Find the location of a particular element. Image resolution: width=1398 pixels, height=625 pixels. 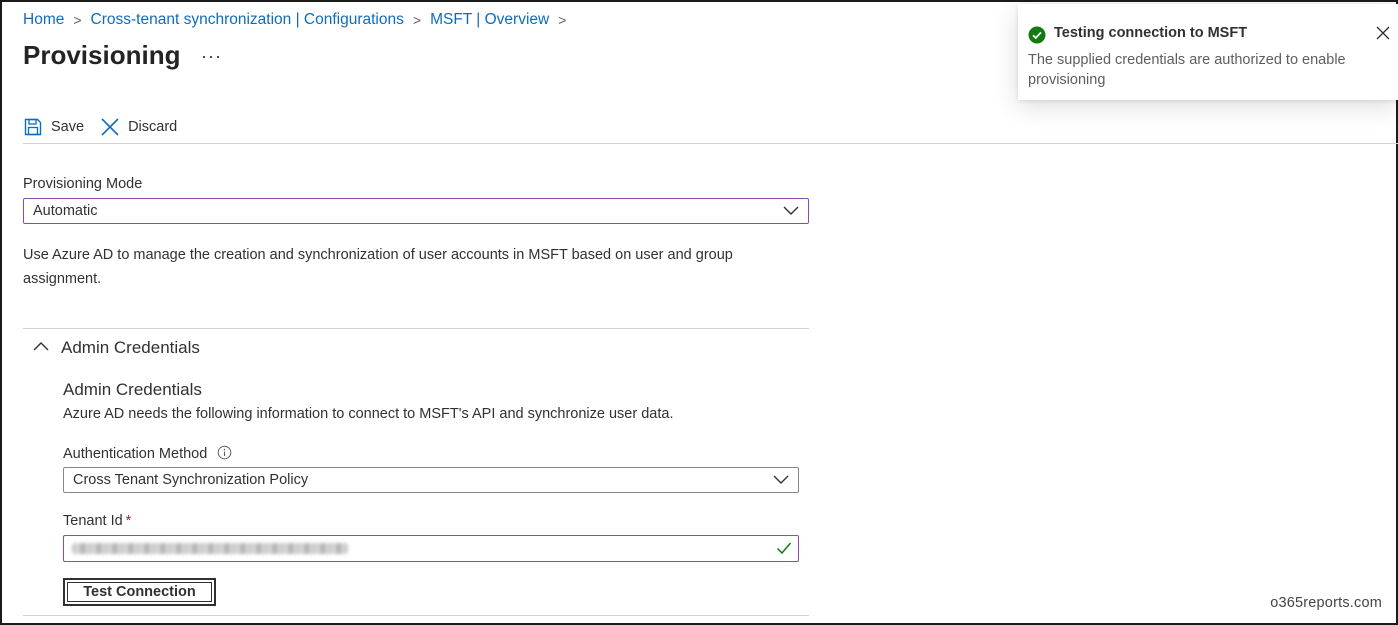

auth-method-label: Authentication Method is located at coordinates (135, 454).